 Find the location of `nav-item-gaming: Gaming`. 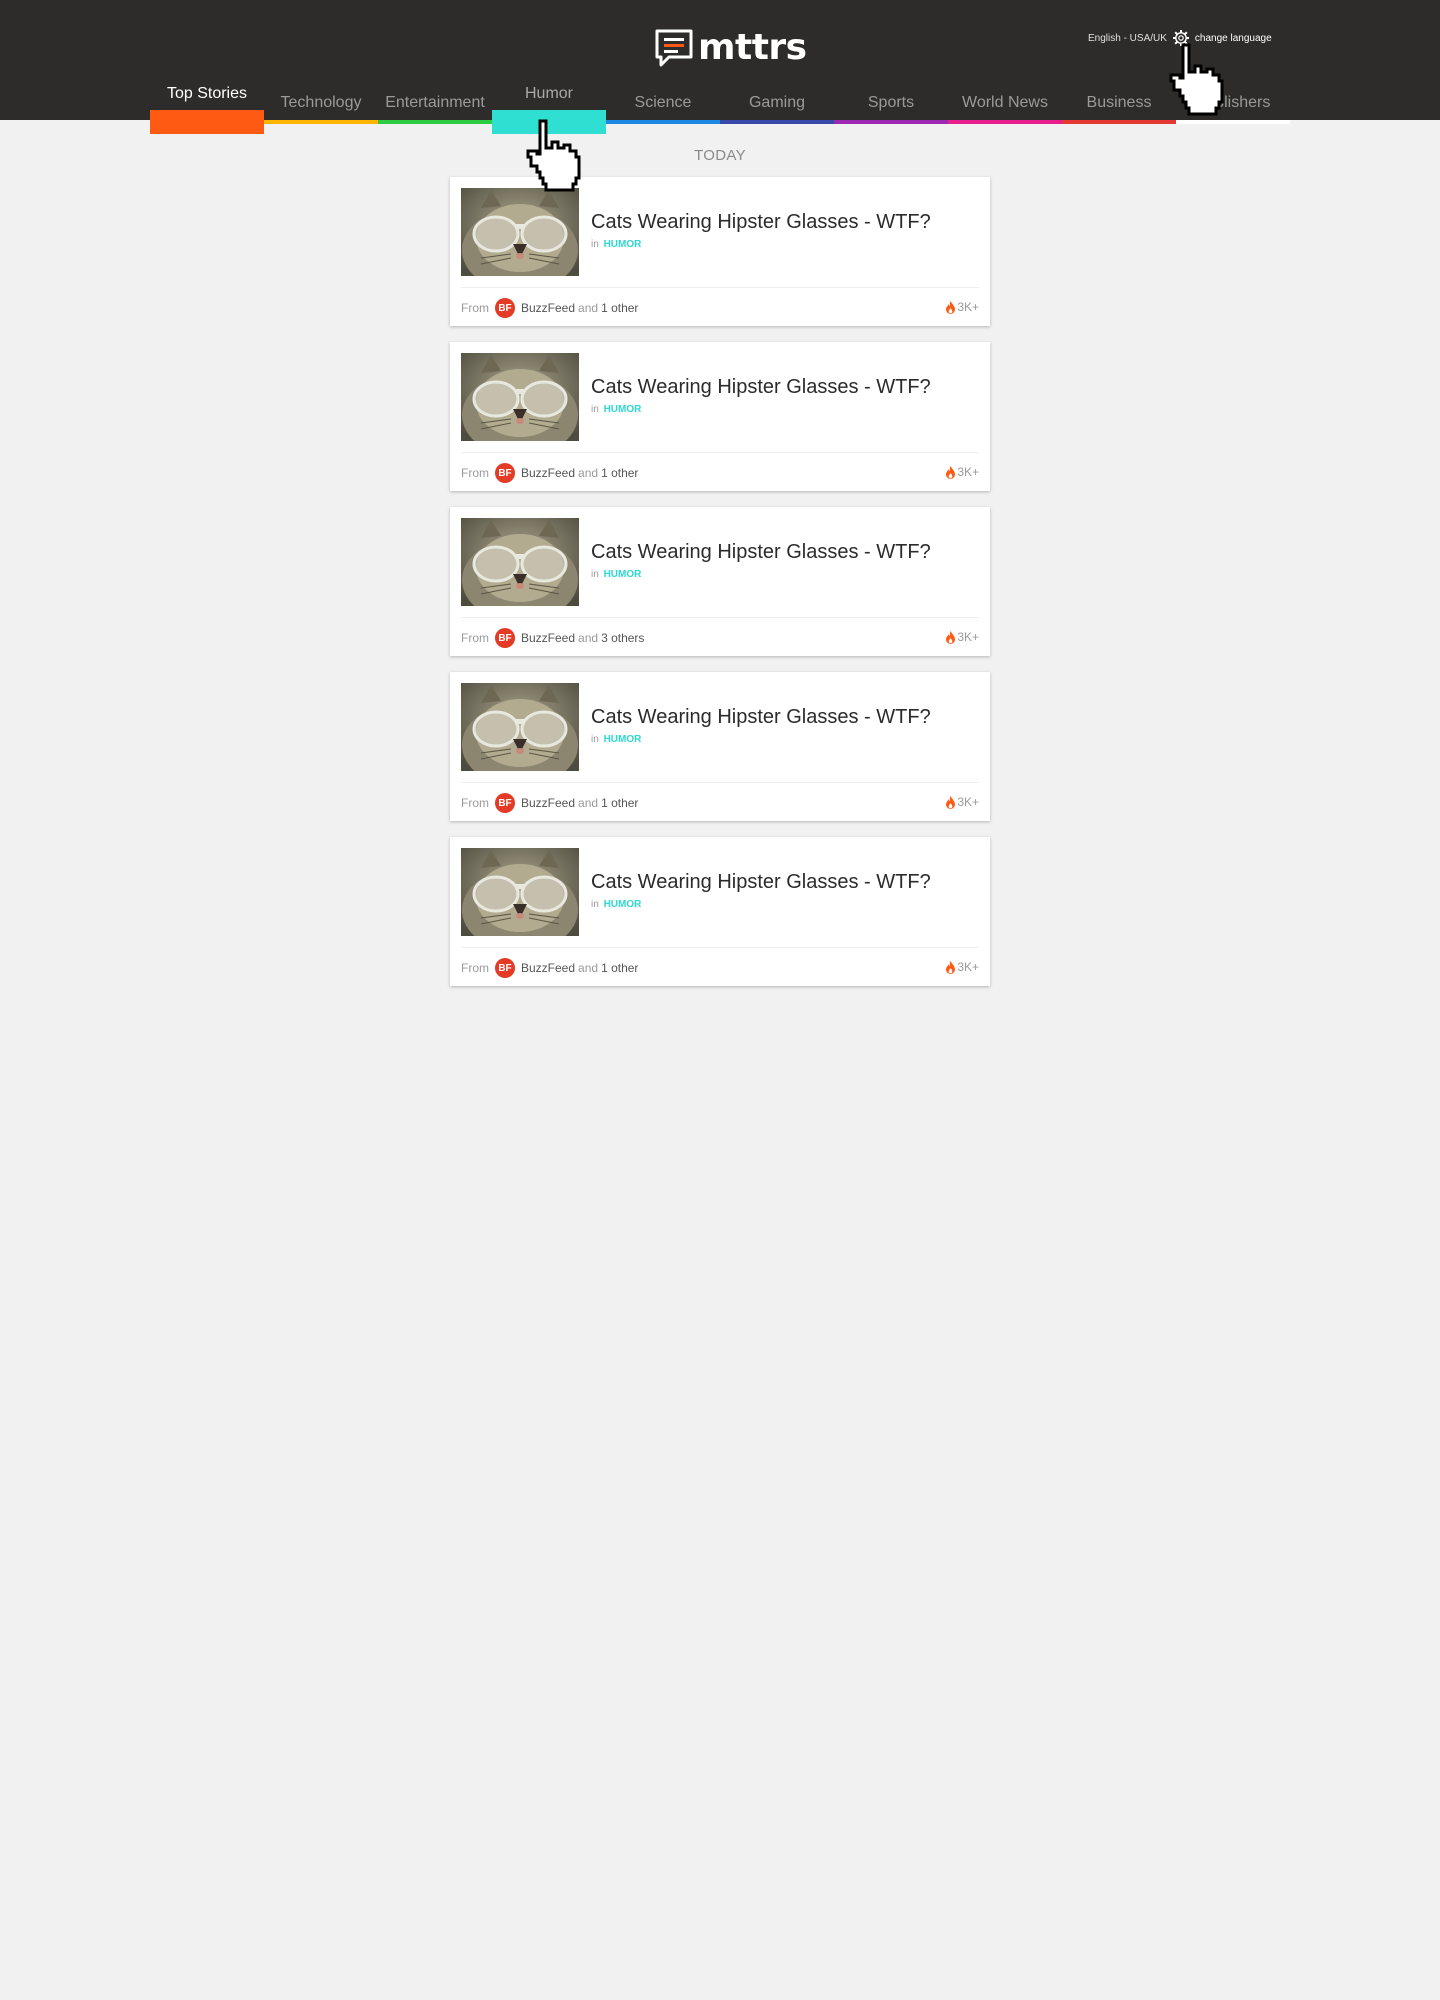

nav-item-gaming: Gaming is located at coordinates (777, 102).